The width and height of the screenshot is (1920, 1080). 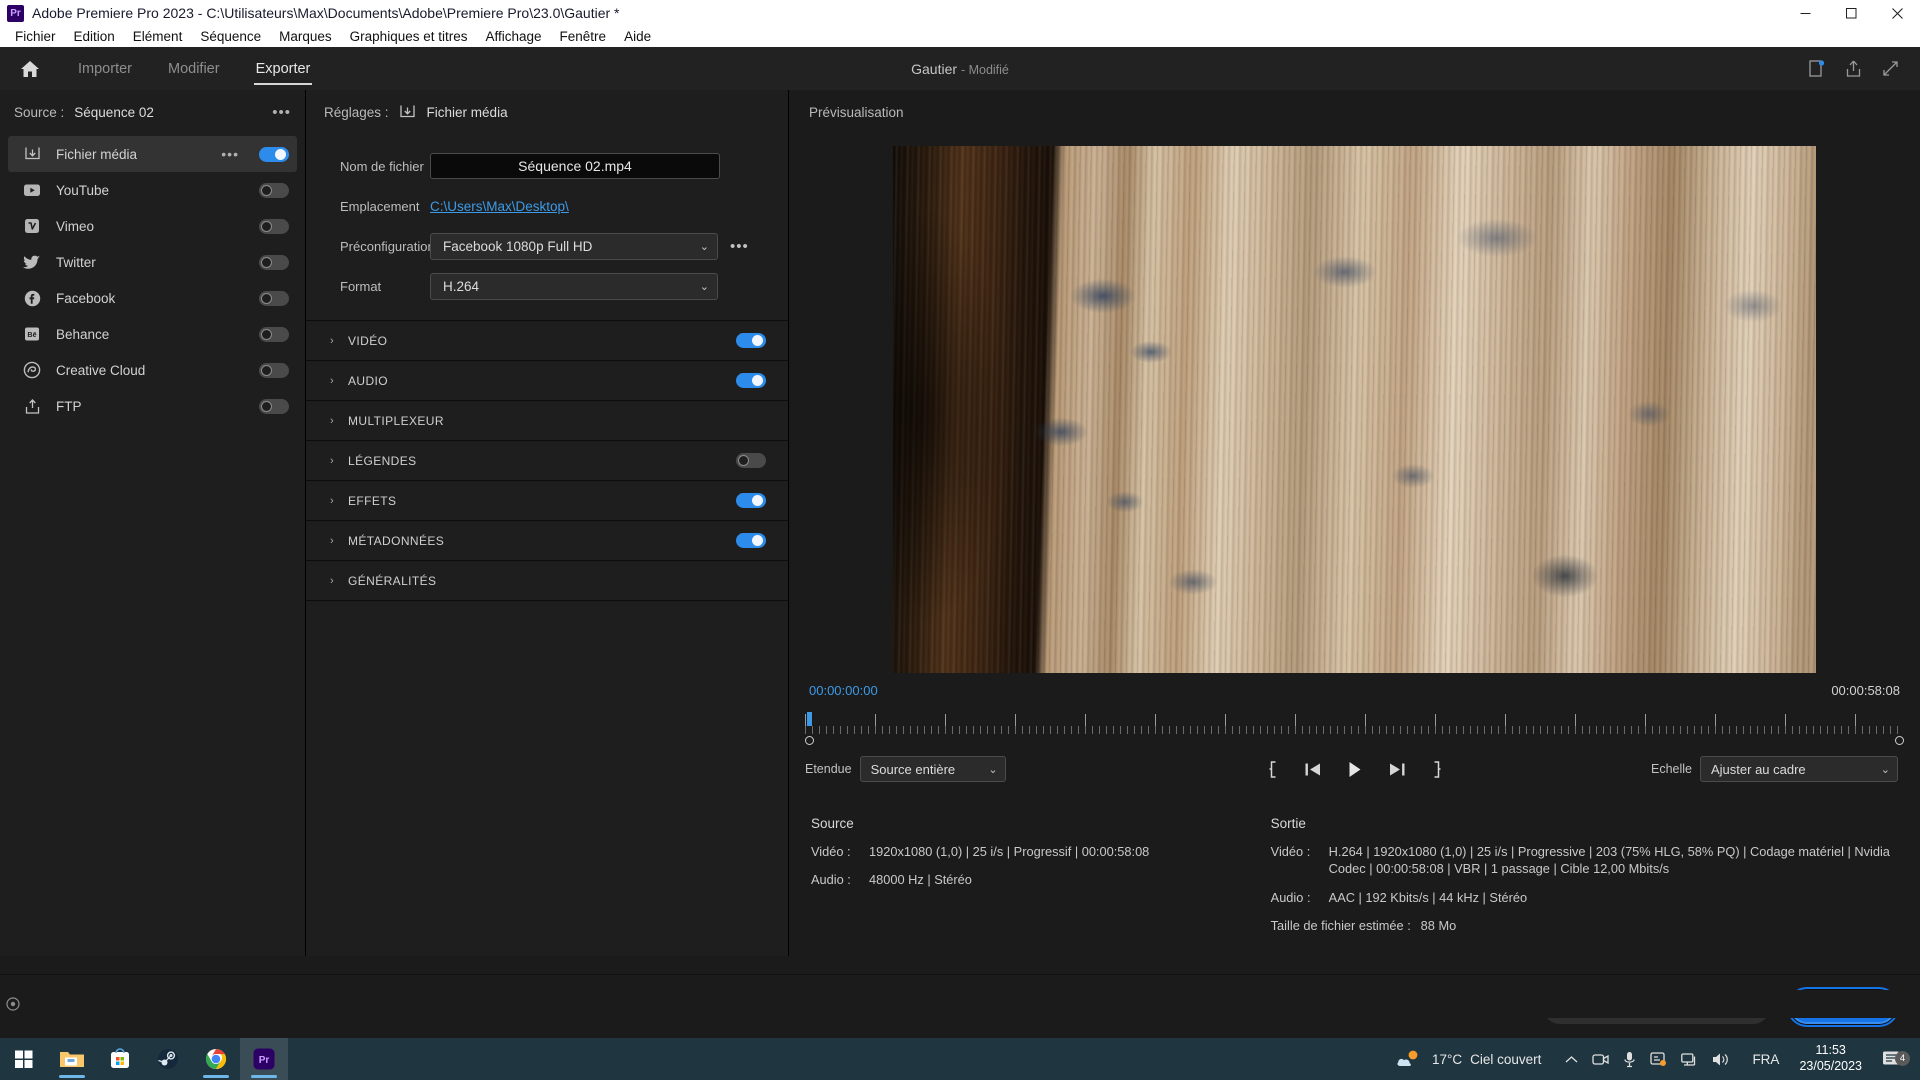 What do you see at coordinates (1312, 769) in the screenshot?
I see `step-back-icon` at bounding box center [1312, 769].